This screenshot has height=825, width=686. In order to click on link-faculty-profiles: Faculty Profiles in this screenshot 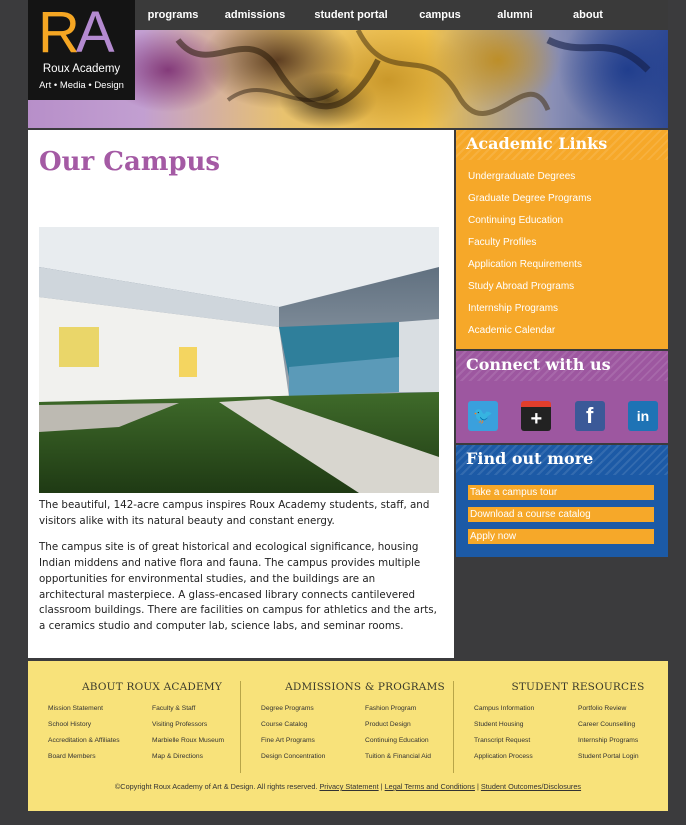, I will do `click(568, 243)`.